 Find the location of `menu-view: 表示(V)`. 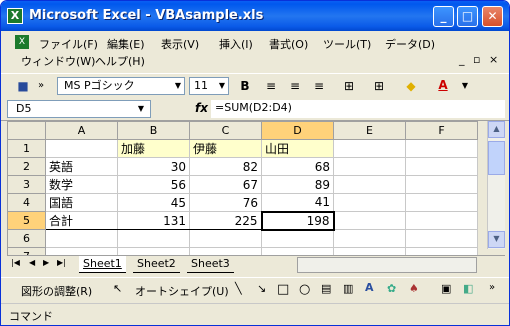

menu-view: 表示(V) is located at coordinates (180, 44).